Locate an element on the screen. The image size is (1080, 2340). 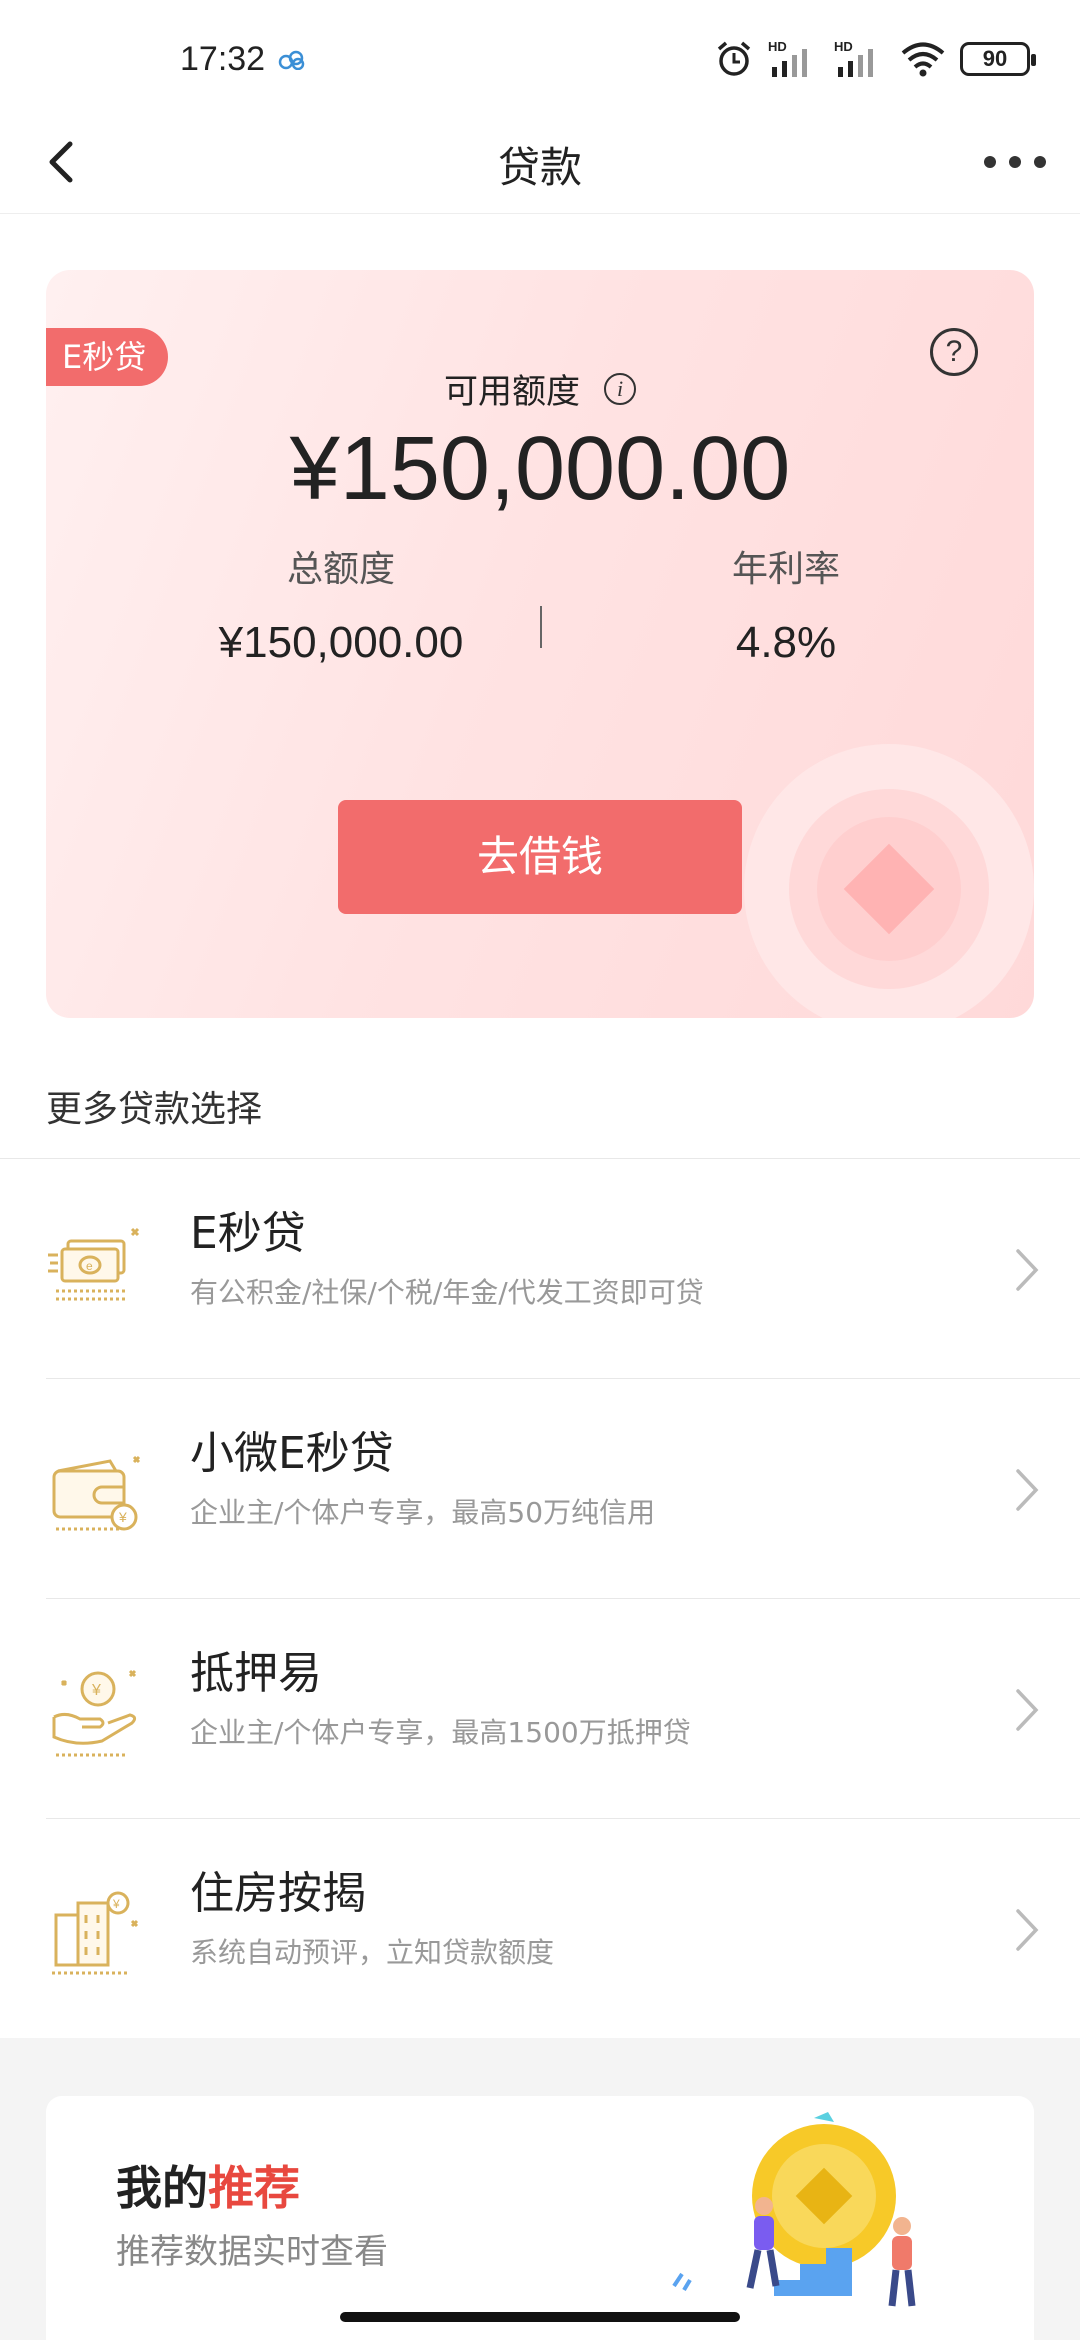
wallet-icon: ¥ is located at coordinates (96, 1493).